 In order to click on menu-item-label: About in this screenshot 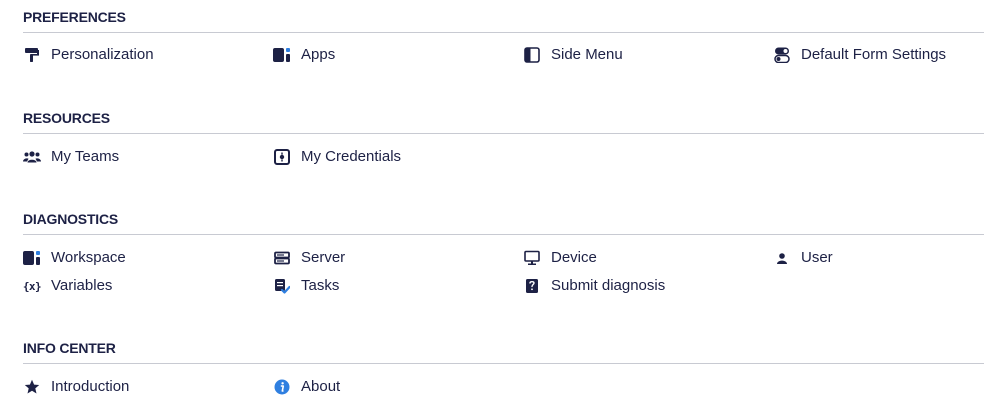, I will do `click(321, 386)`.